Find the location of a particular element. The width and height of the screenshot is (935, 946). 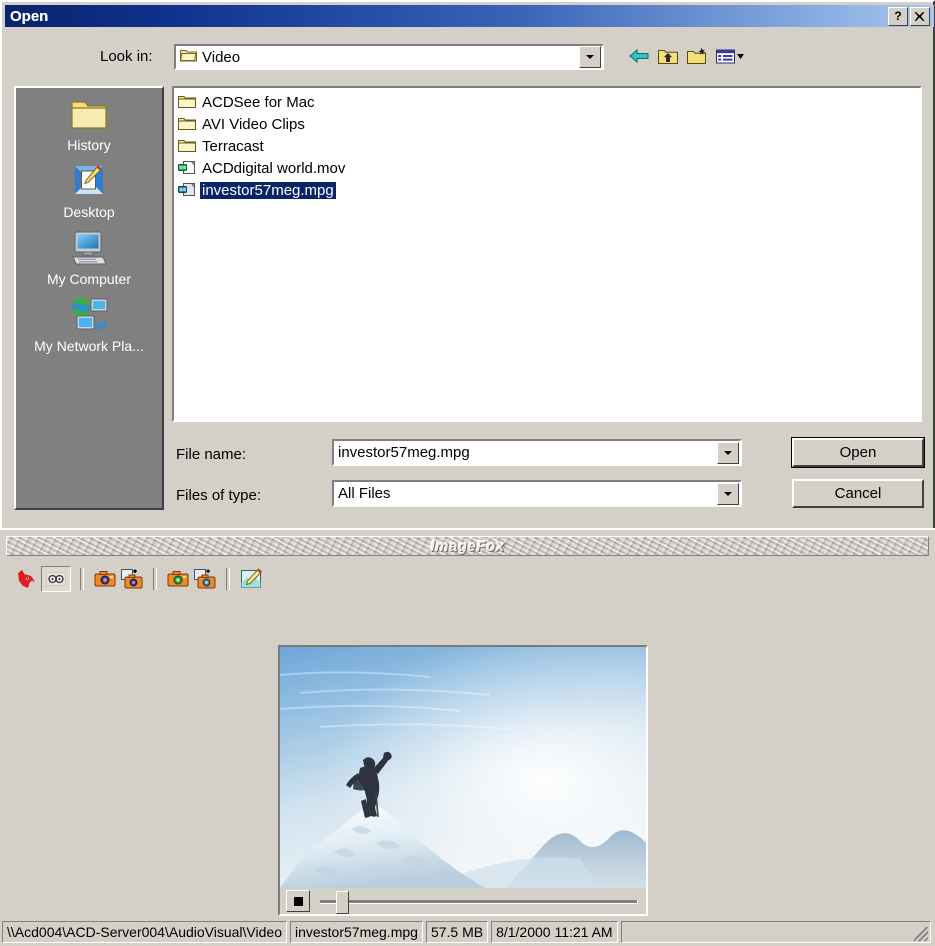

my-network-places-icon is located at coordinates (89, 316).